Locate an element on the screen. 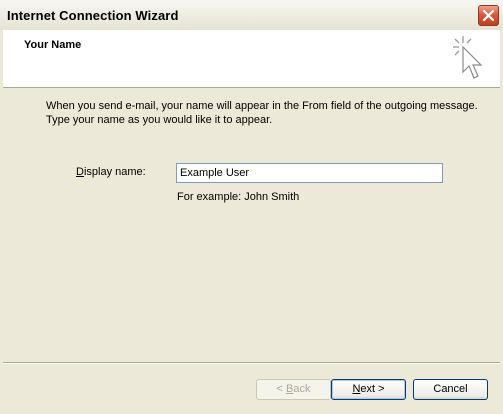 Image resolution: width=503 pixels, height=414 pixels. close-button is located at coordinates (488, 15).